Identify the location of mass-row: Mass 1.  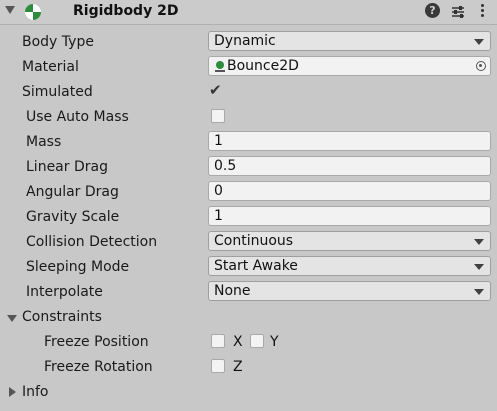
(248, 142).